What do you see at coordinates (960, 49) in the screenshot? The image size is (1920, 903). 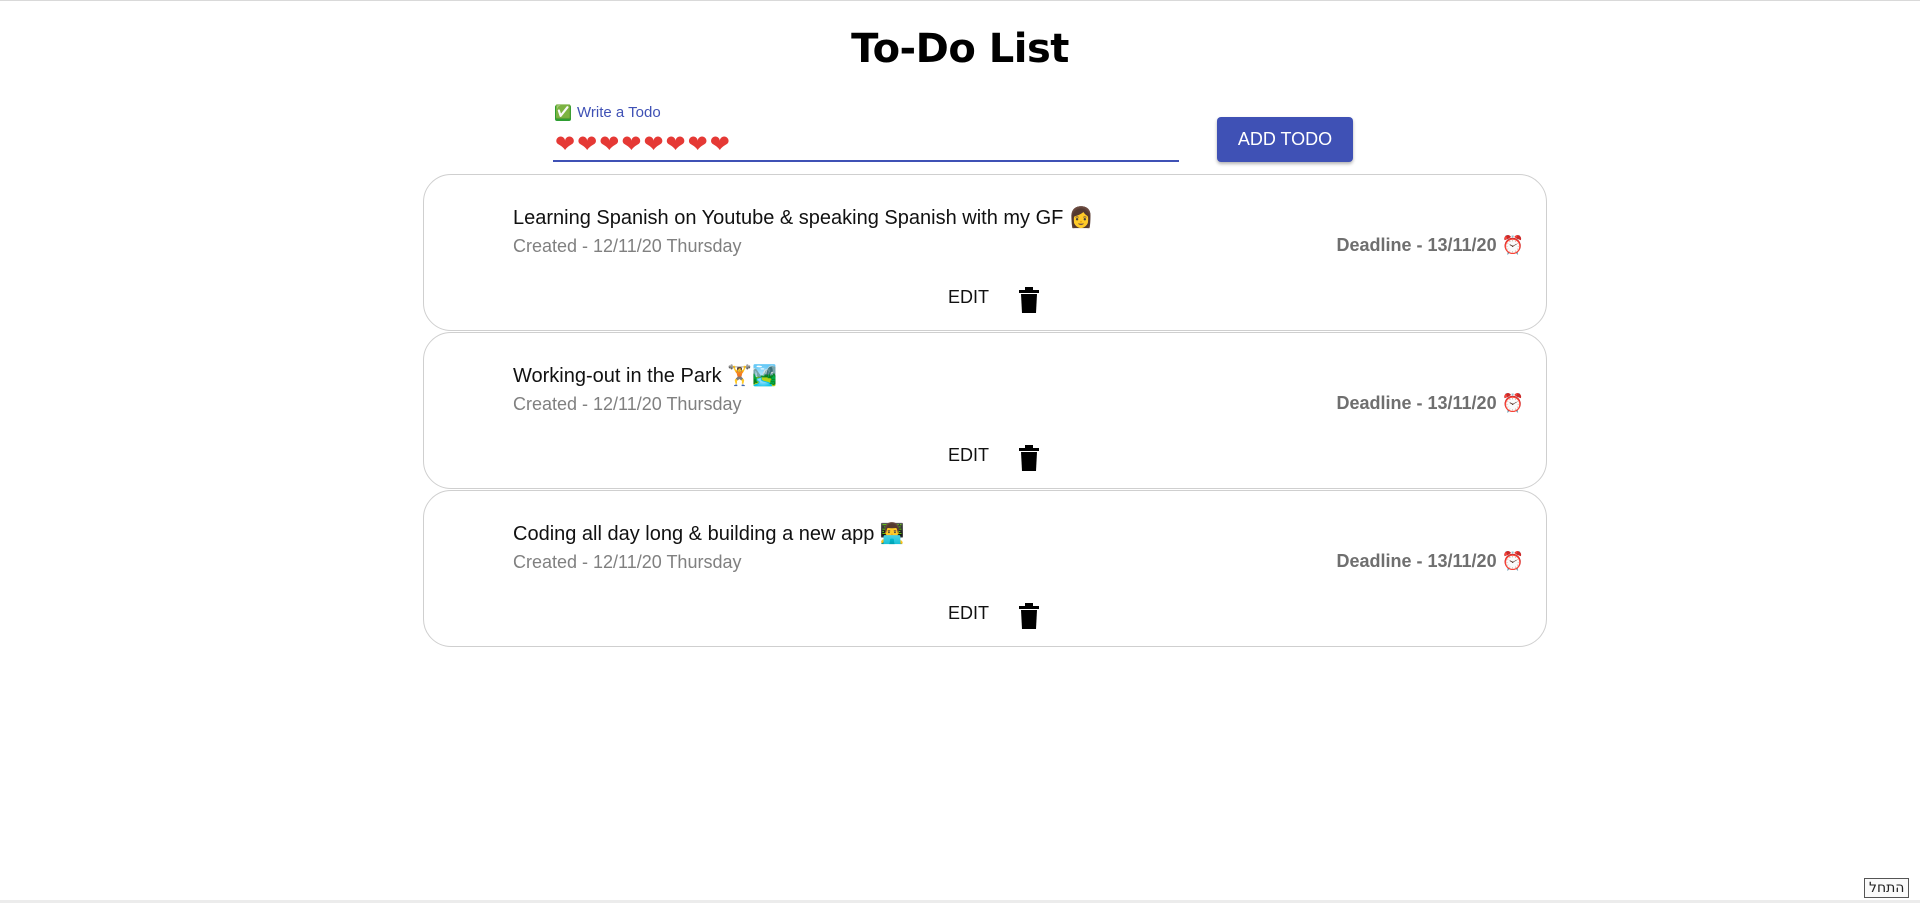 I see `page-title: To-Do List` at bounding box center [960, 49].